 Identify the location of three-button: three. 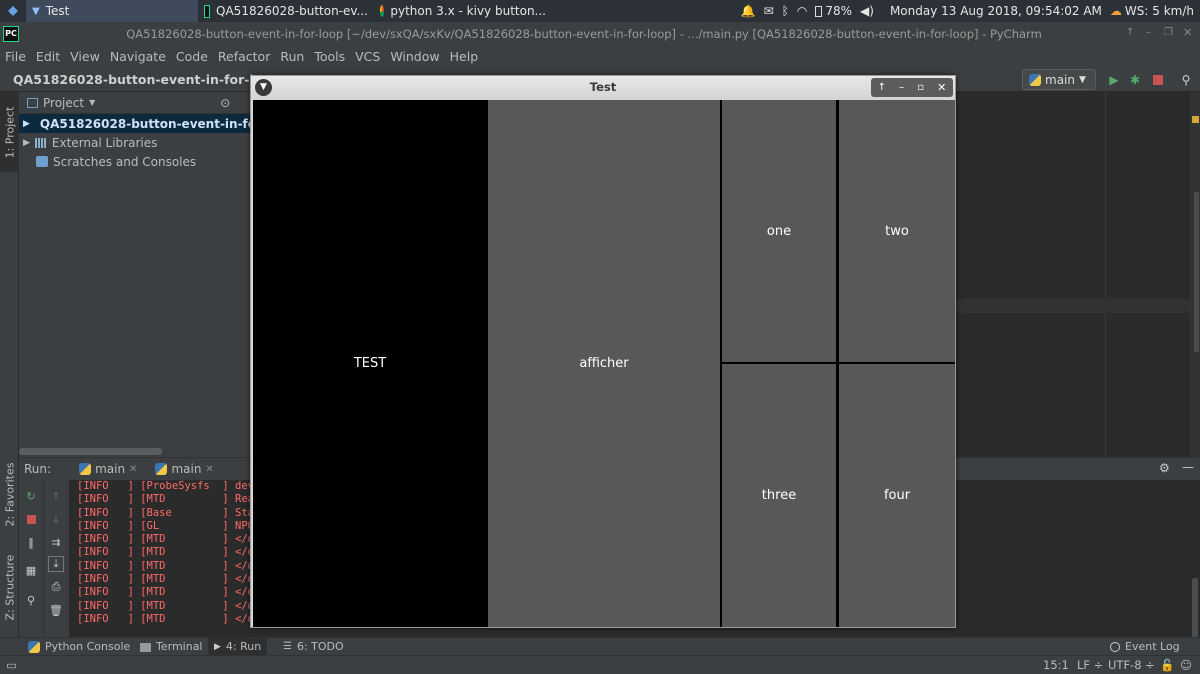
(779, 495).